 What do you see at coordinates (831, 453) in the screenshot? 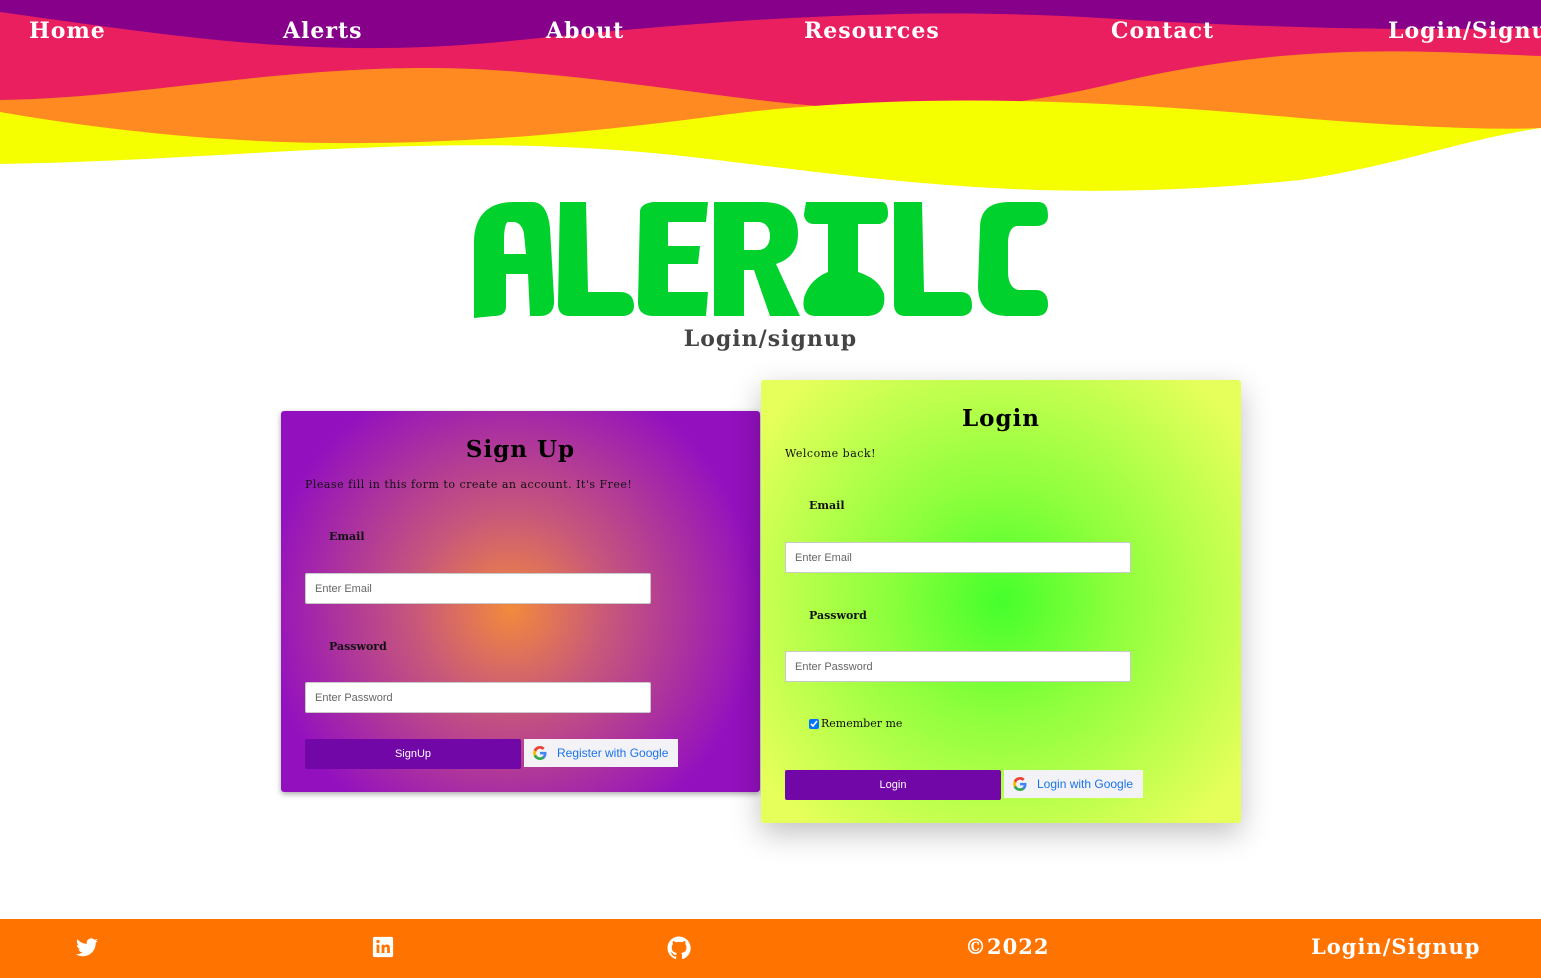
I see `login-description: Welcome back!` at bounding box center [831, 453].